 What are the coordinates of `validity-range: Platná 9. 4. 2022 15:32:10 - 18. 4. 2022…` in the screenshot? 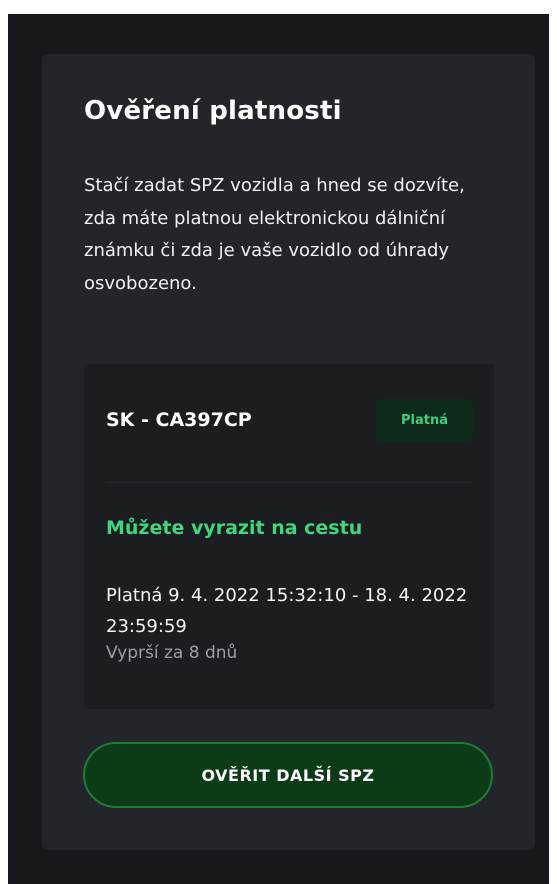 It's located at (287, 611).